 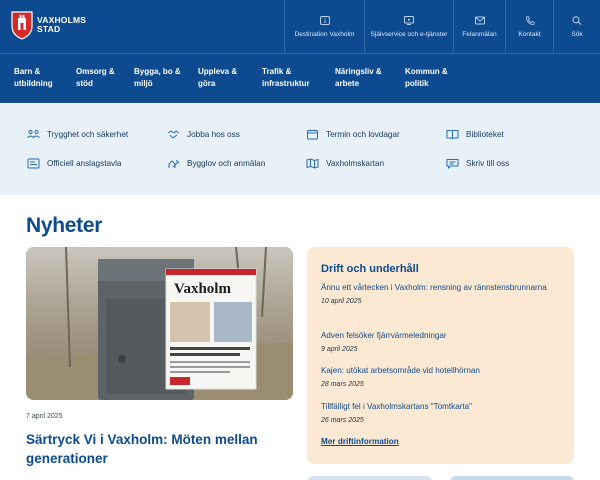 I want to click on nav-omsorg-stod: Omsorg & stöd, so click(x=95, y=78).